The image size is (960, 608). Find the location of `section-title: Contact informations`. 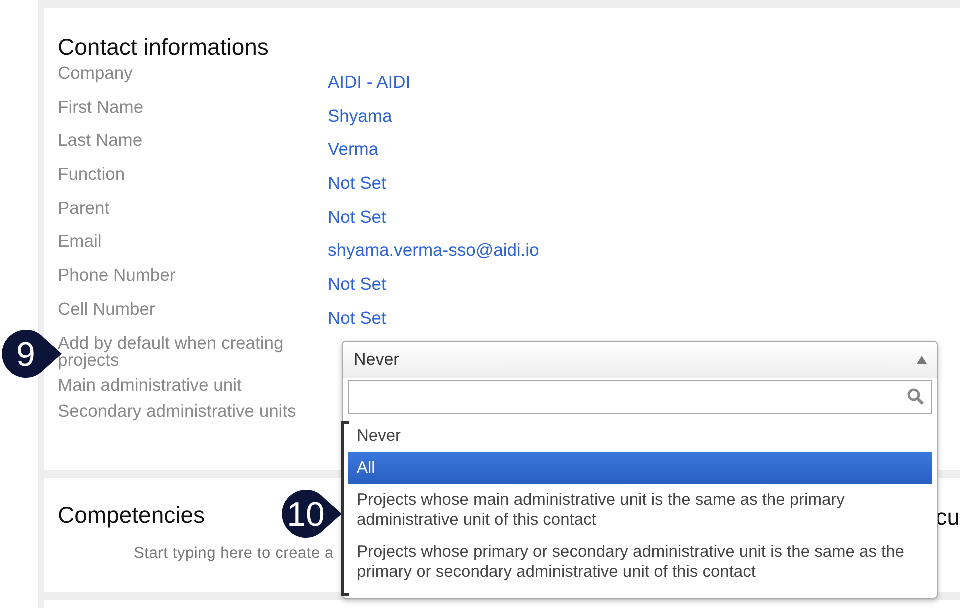

section-title: Contact informations is located at coordinates (163, 47).